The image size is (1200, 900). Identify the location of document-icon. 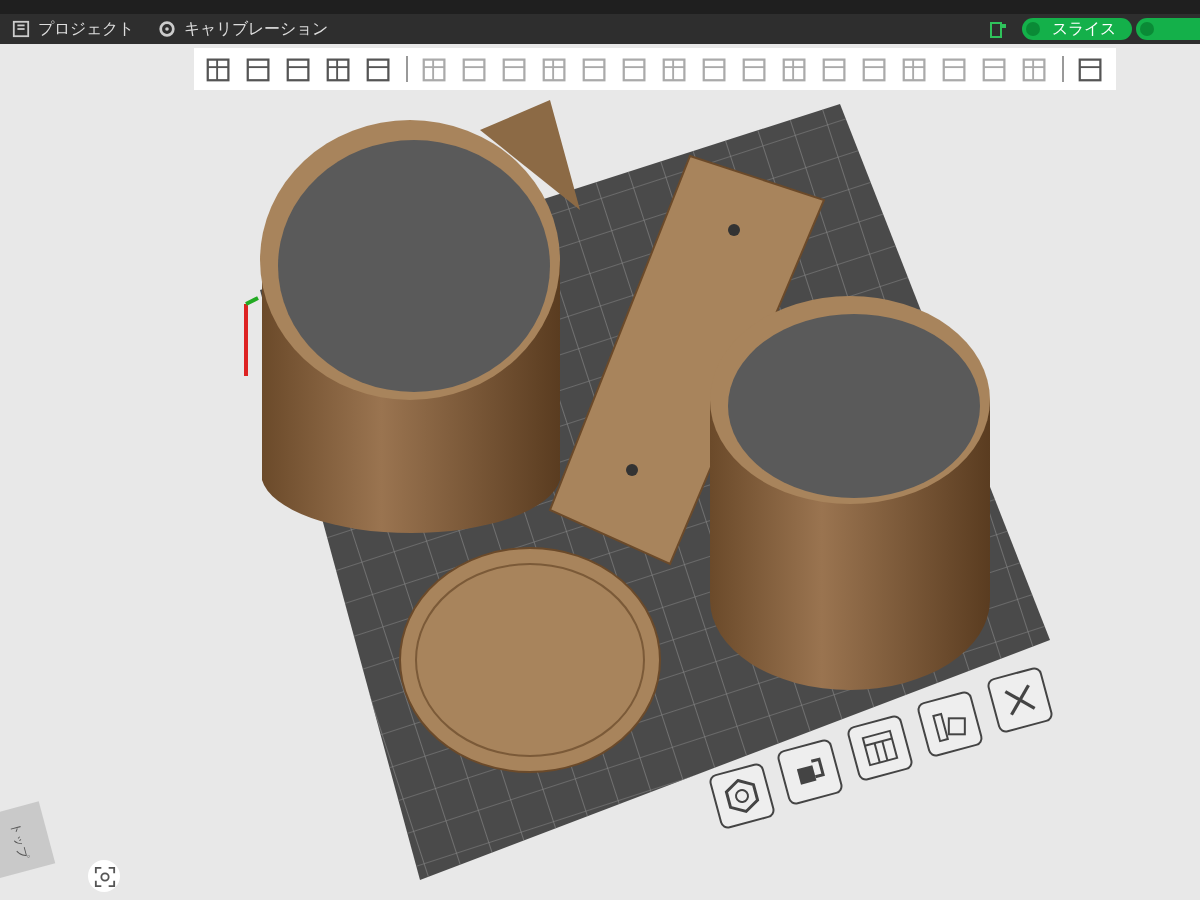
(21, 29).